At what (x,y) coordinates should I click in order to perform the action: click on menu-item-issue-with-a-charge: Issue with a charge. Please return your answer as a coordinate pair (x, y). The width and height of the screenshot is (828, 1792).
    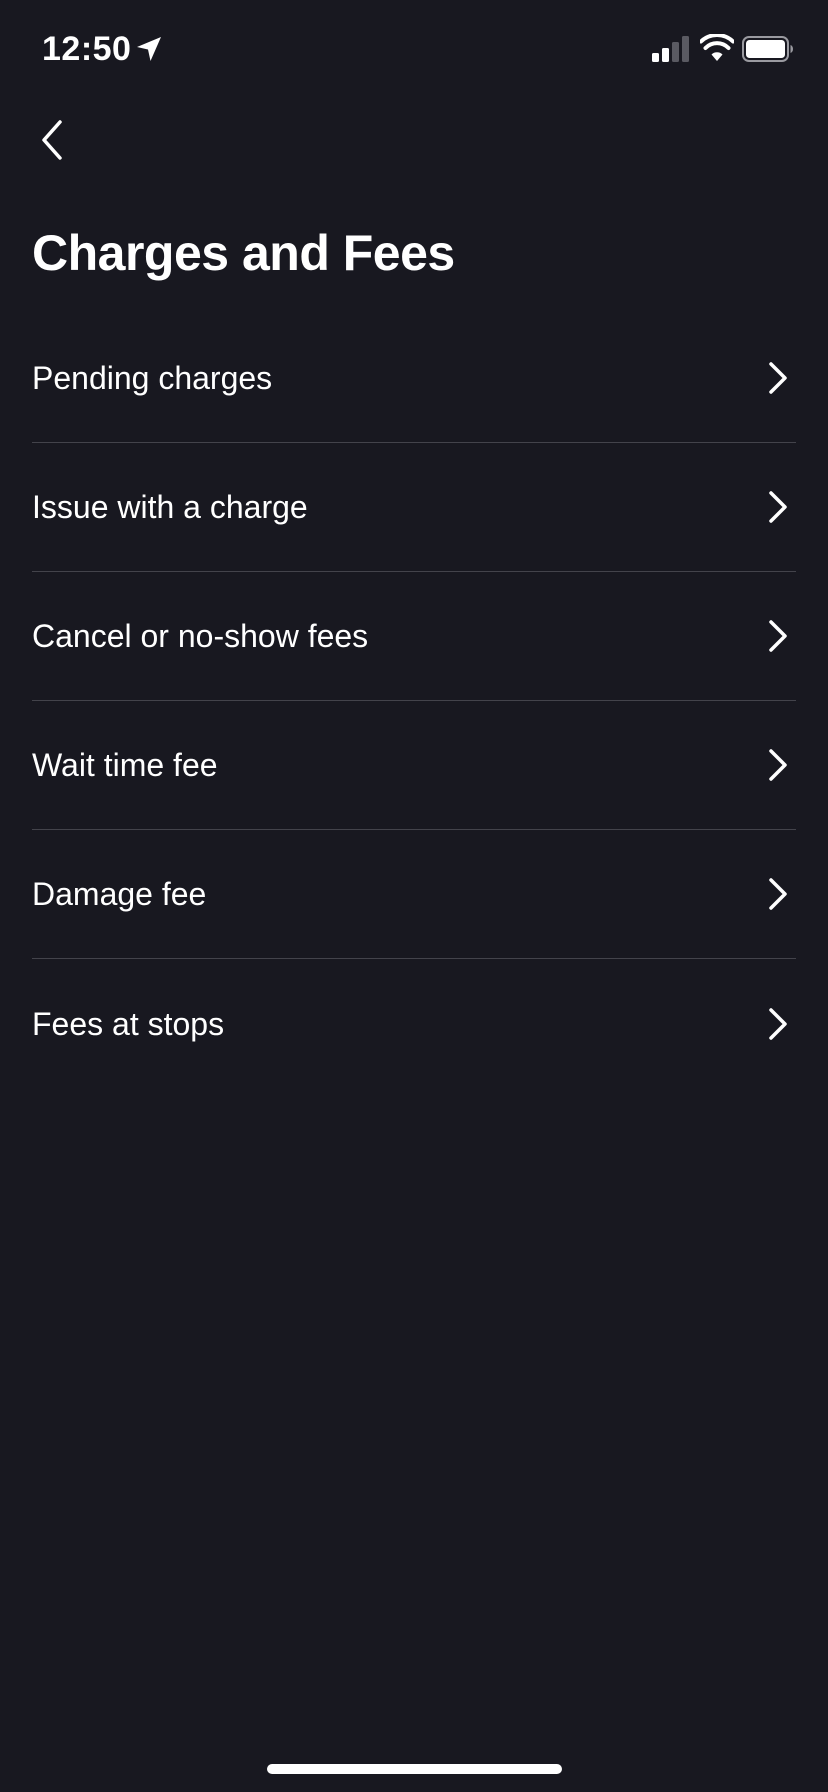
    Looking at the image, I should click on (414, 507).